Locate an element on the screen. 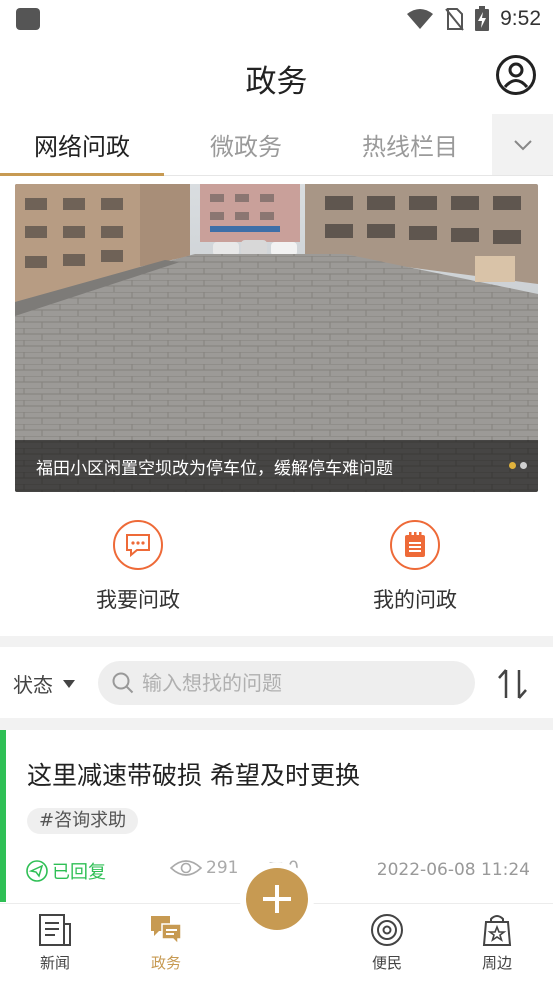 This screenshot has height=983, width=553. ask-question-button: 我要问政 is located at coordinates (138, 567).